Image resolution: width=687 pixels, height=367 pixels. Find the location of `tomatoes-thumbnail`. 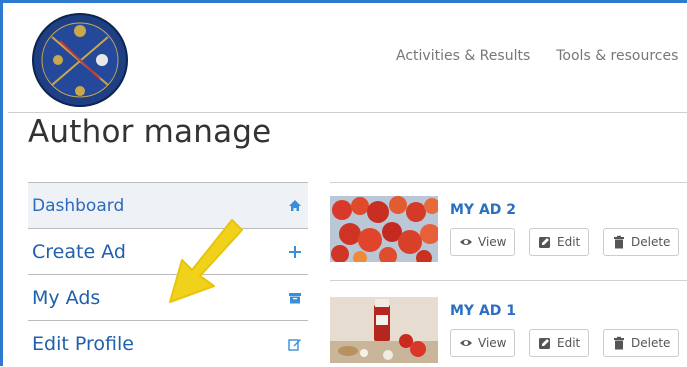

tomatoes-thumbnail is located at coordinates (384, 229).